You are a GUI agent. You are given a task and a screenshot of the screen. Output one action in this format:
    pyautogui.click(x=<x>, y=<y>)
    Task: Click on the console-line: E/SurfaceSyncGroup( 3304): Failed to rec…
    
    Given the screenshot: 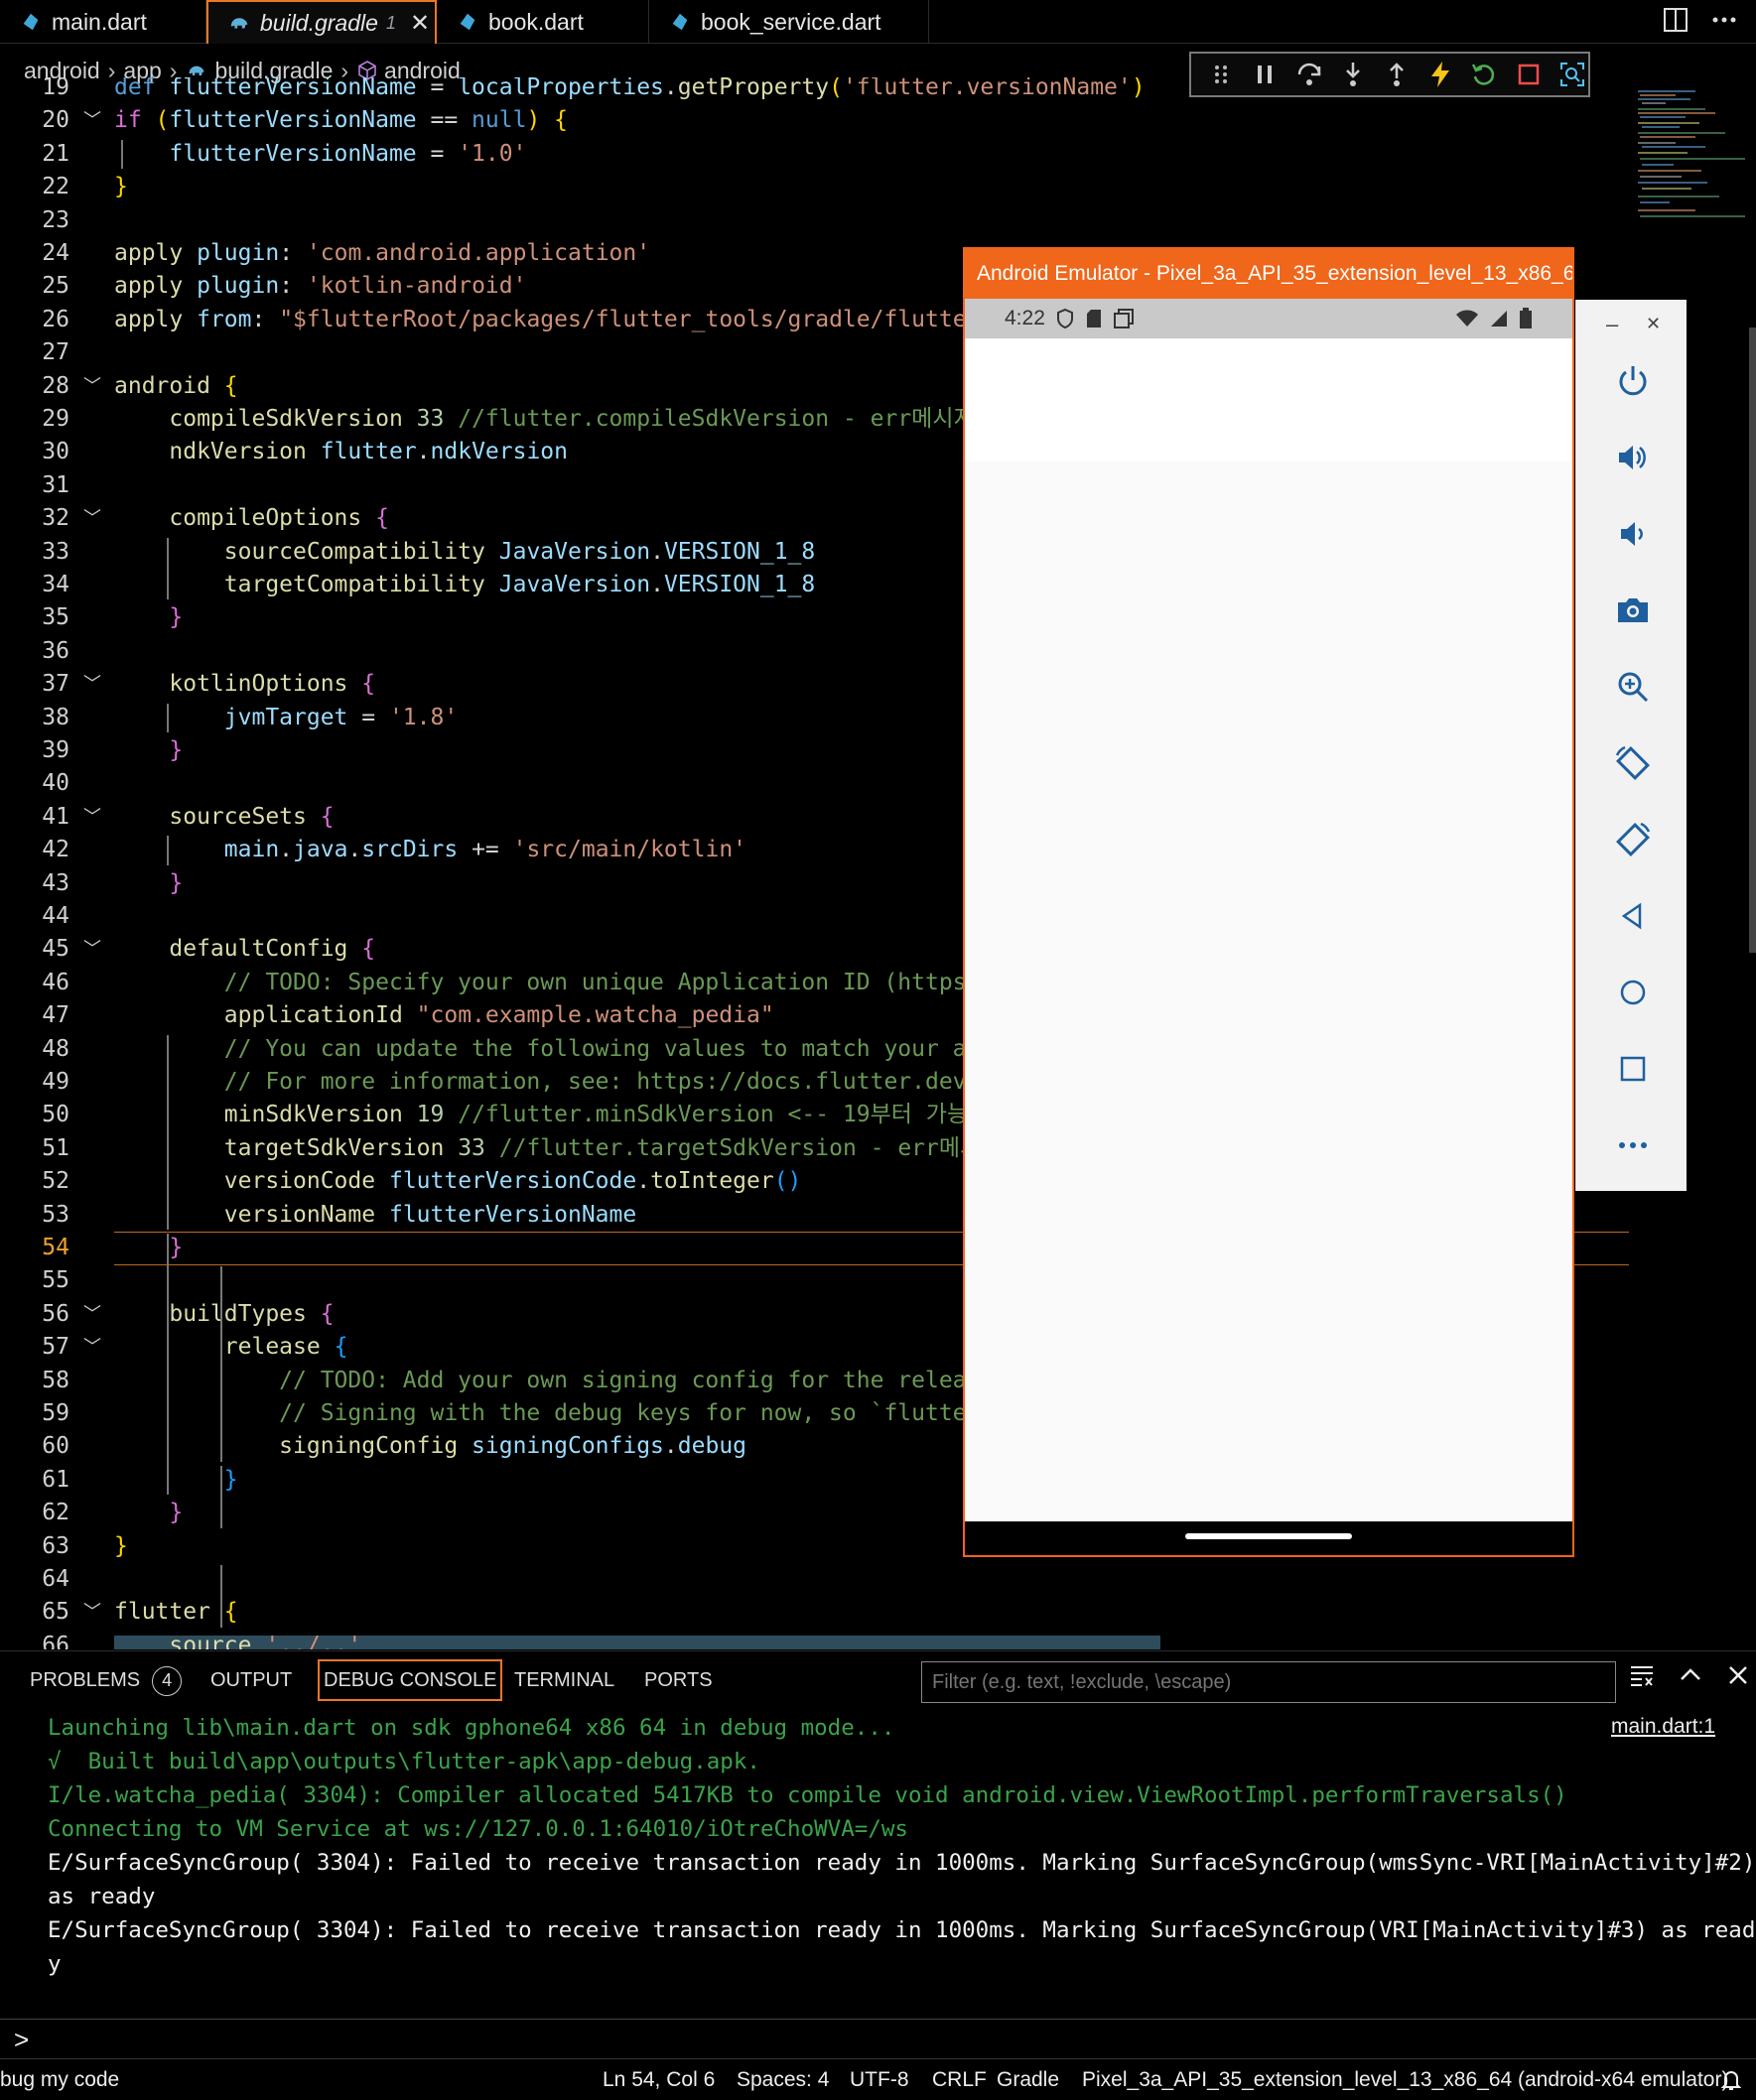 What is the action you would take?
    pyautogui.click(x=902, y=1863)
    